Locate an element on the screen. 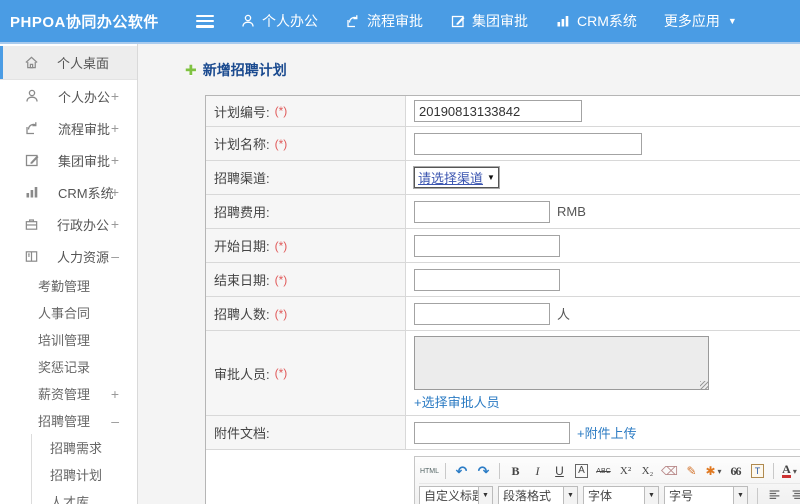  field-value-fee: RMB is located at coordinates (603, 211).